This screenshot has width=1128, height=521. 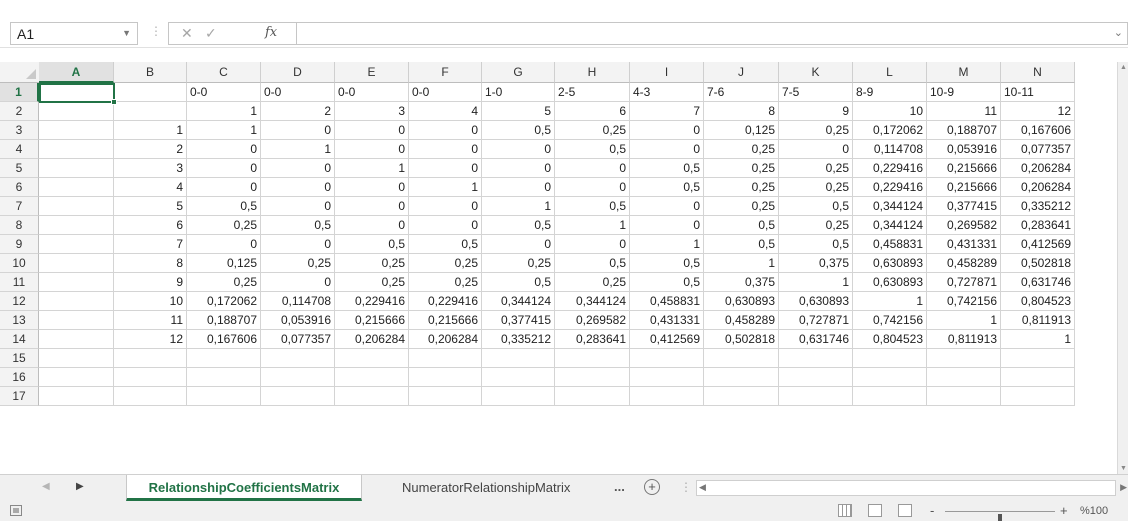 I want to click on cell-k16, so click(x=816, y=377).